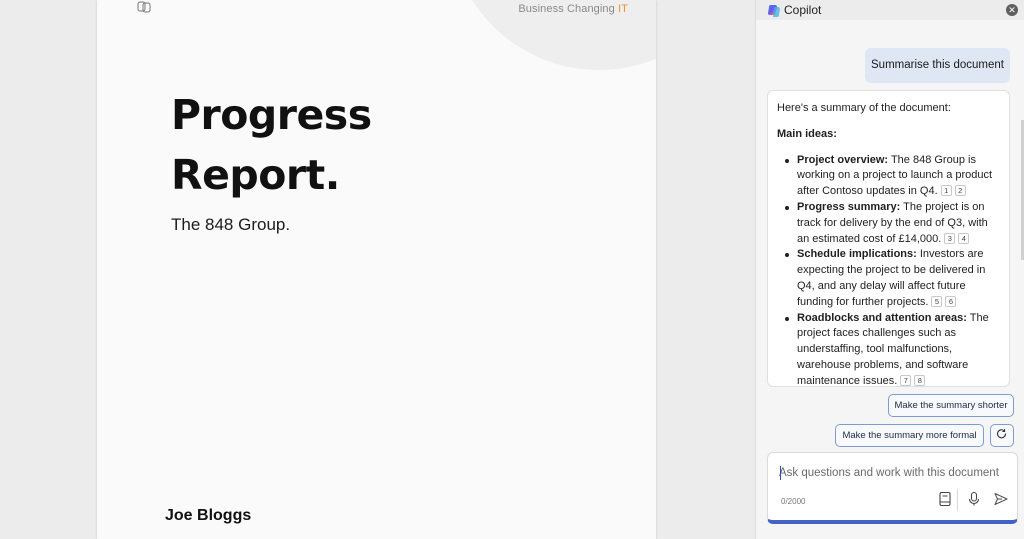 The width and height of the screenshot is (1024, 539). I want to click on user-message-bubble: Summarise this document, so click(937, 65).